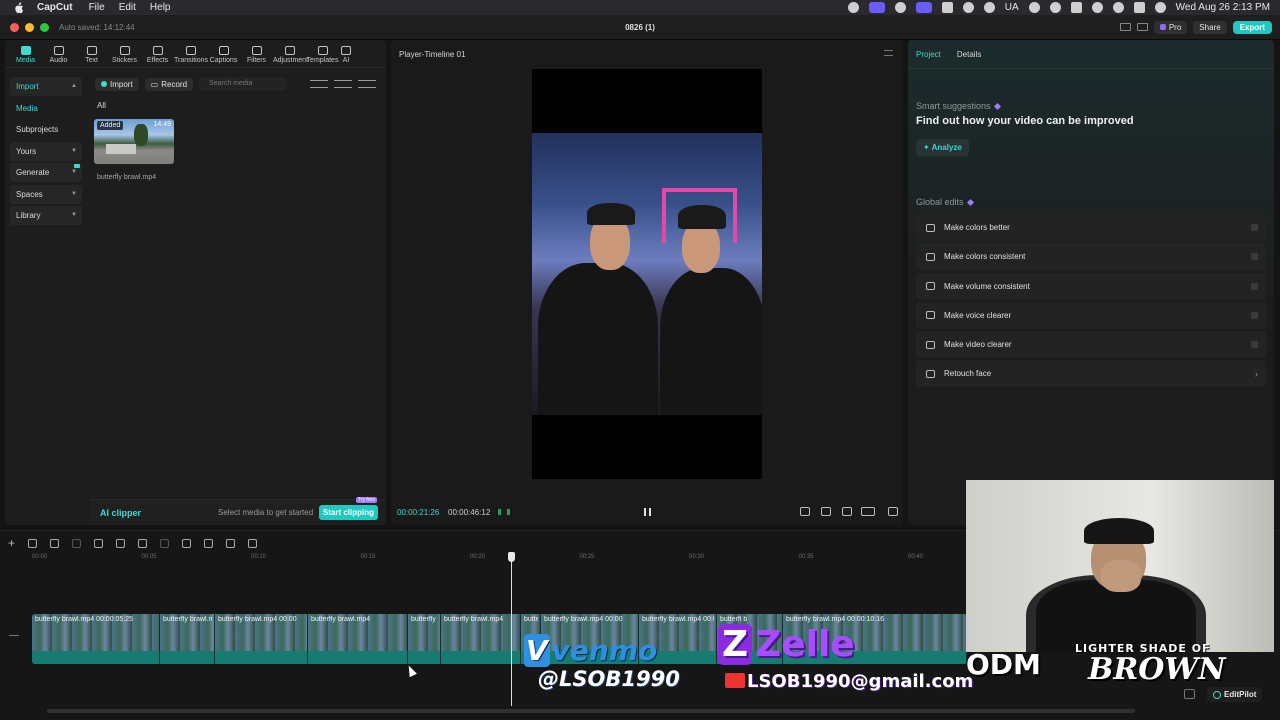  Describe the element at coordinates (25, 56) in the screenshot. I see `tab-media: Media` at that location.